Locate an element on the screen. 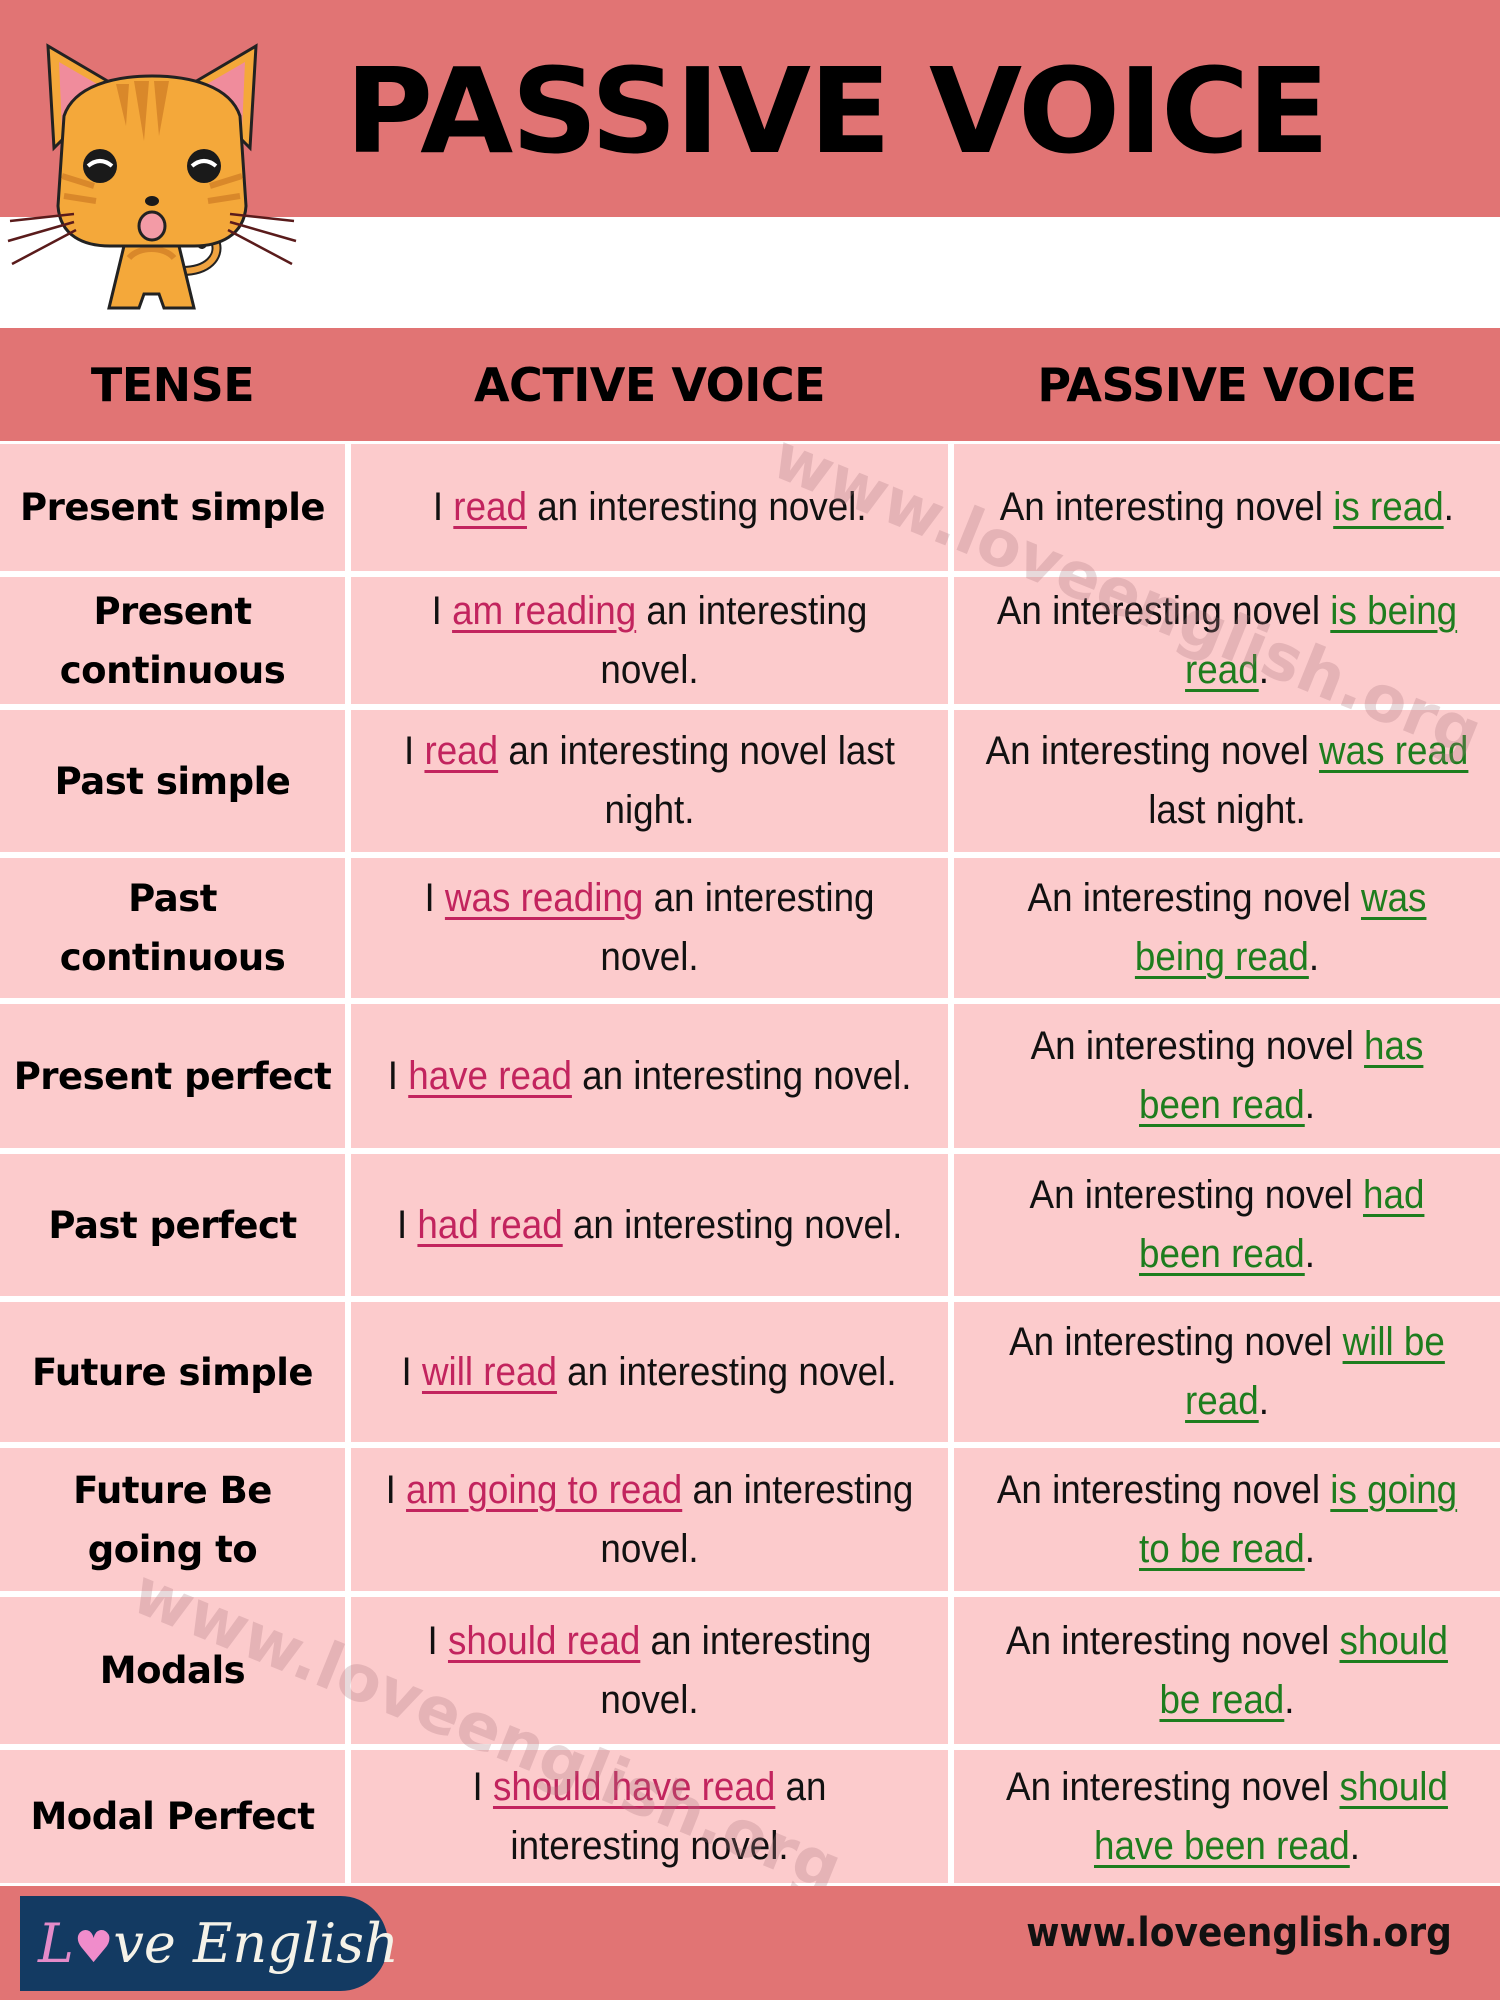 The image size is (1500, 2000). passive-voice-cell: An interesting novel should be read. is located at coordinates (1227, 1670).